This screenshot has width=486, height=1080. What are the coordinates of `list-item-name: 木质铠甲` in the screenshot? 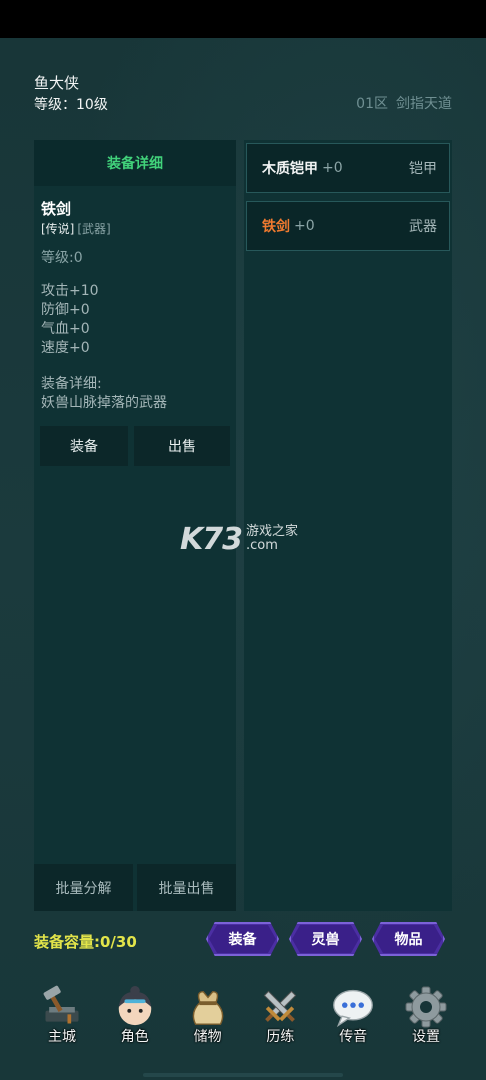 It's located at (290, 169).